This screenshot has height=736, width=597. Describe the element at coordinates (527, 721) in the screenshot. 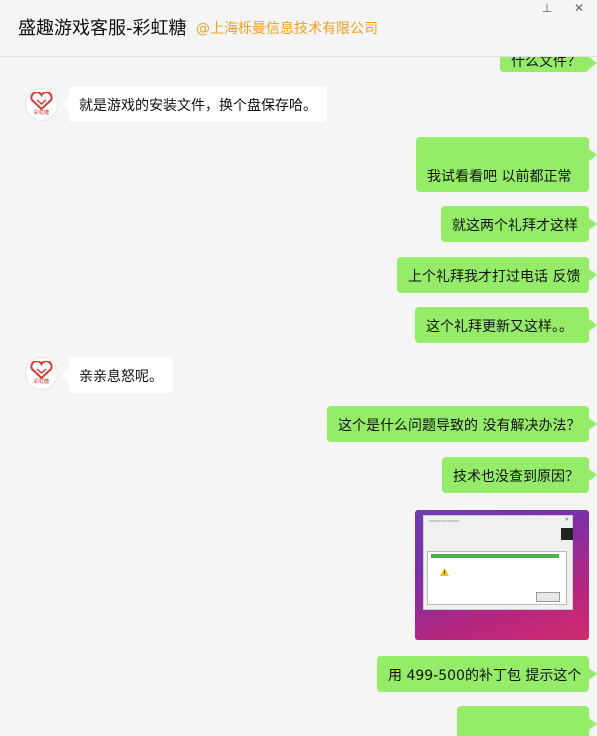

I see `message-bubble-outgoing` at that location.